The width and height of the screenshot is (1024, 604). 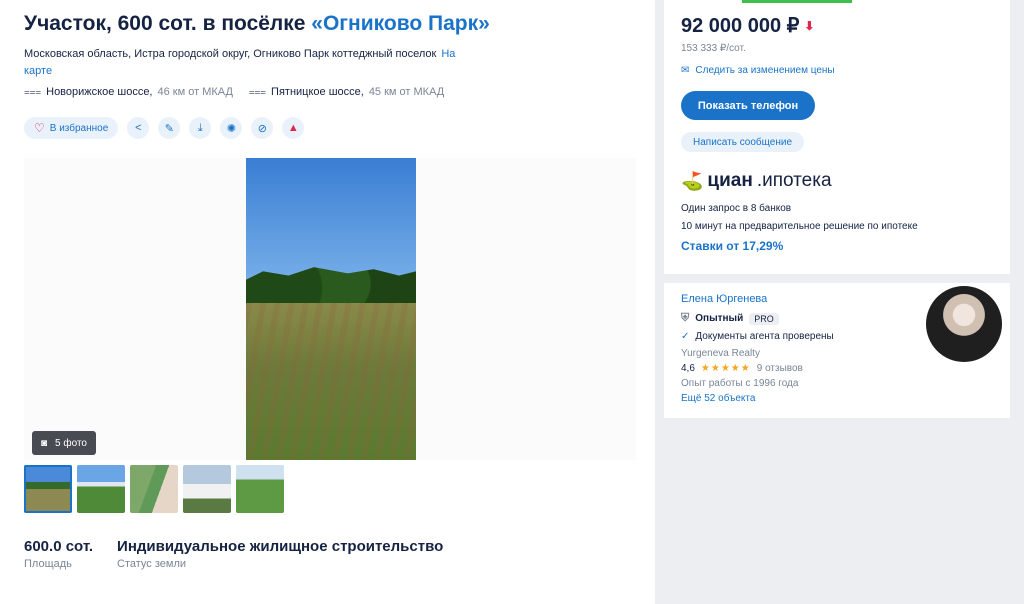 What do you see at coordinates (732, 246) in the screenshot?
I see `mortgage-rate-link: Ставки от 17,29%` at bounding box center [732, 246].